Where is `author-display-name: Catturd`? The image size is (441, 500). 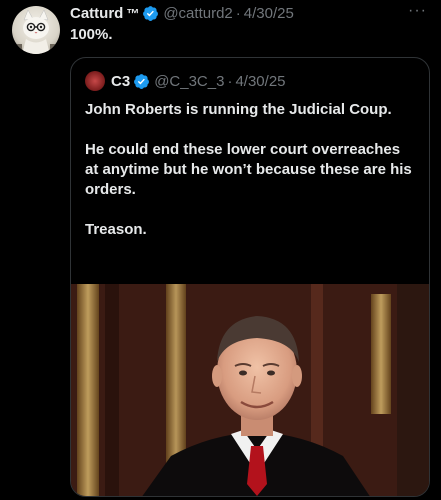
author-display-name: Catturd is located at coordinates (96, 13).